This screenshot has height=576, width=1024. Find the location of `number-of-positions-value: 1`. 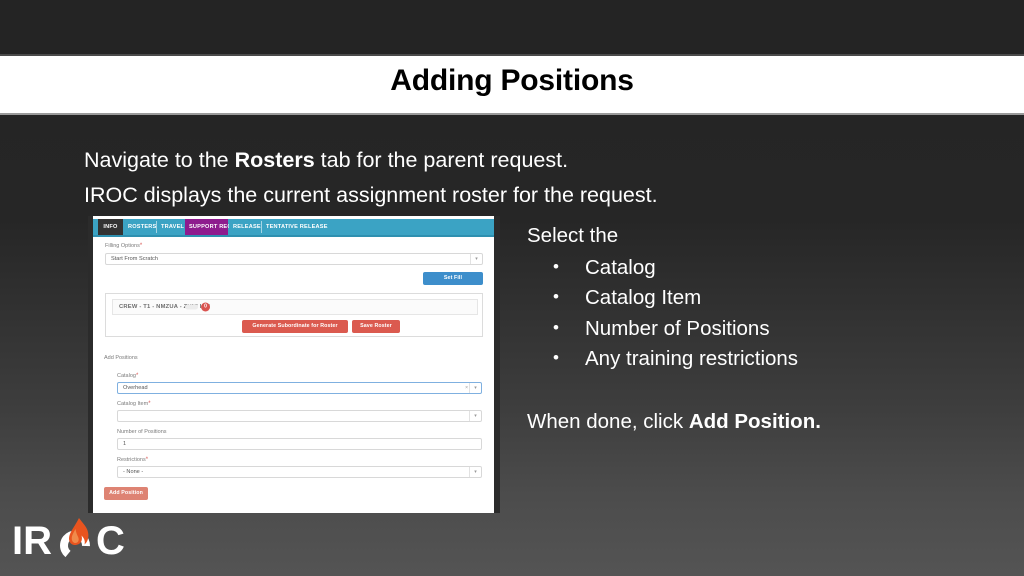

number-of-positions-value: 1 is located at coordinates (125, 444).